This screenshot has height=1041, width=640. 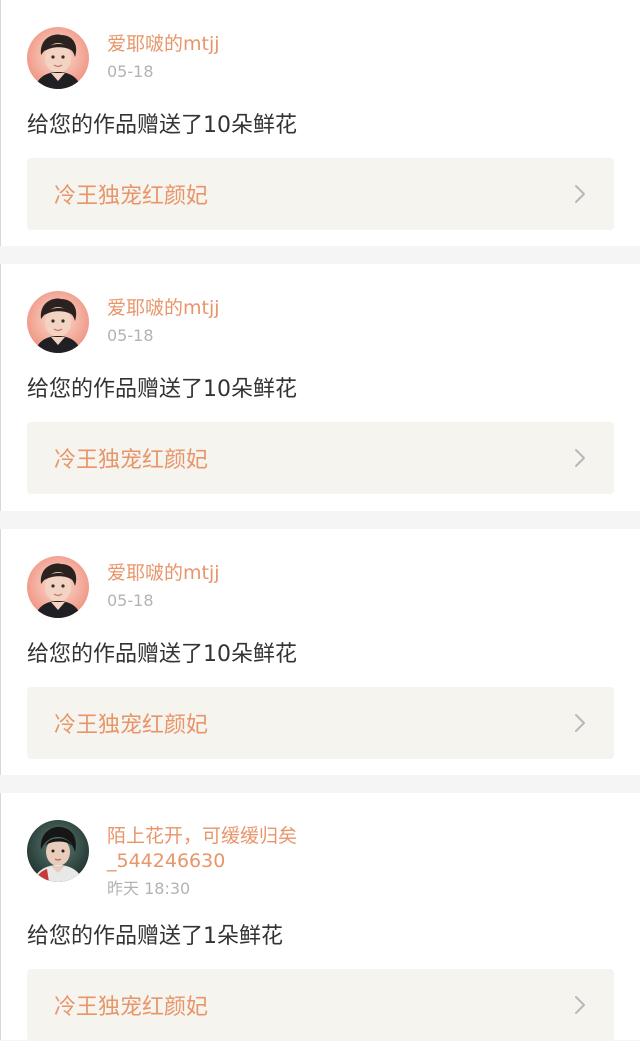 I want to click on username: 陌上花开，可缓缓归矣_544246630, so click(x=222, y=849).